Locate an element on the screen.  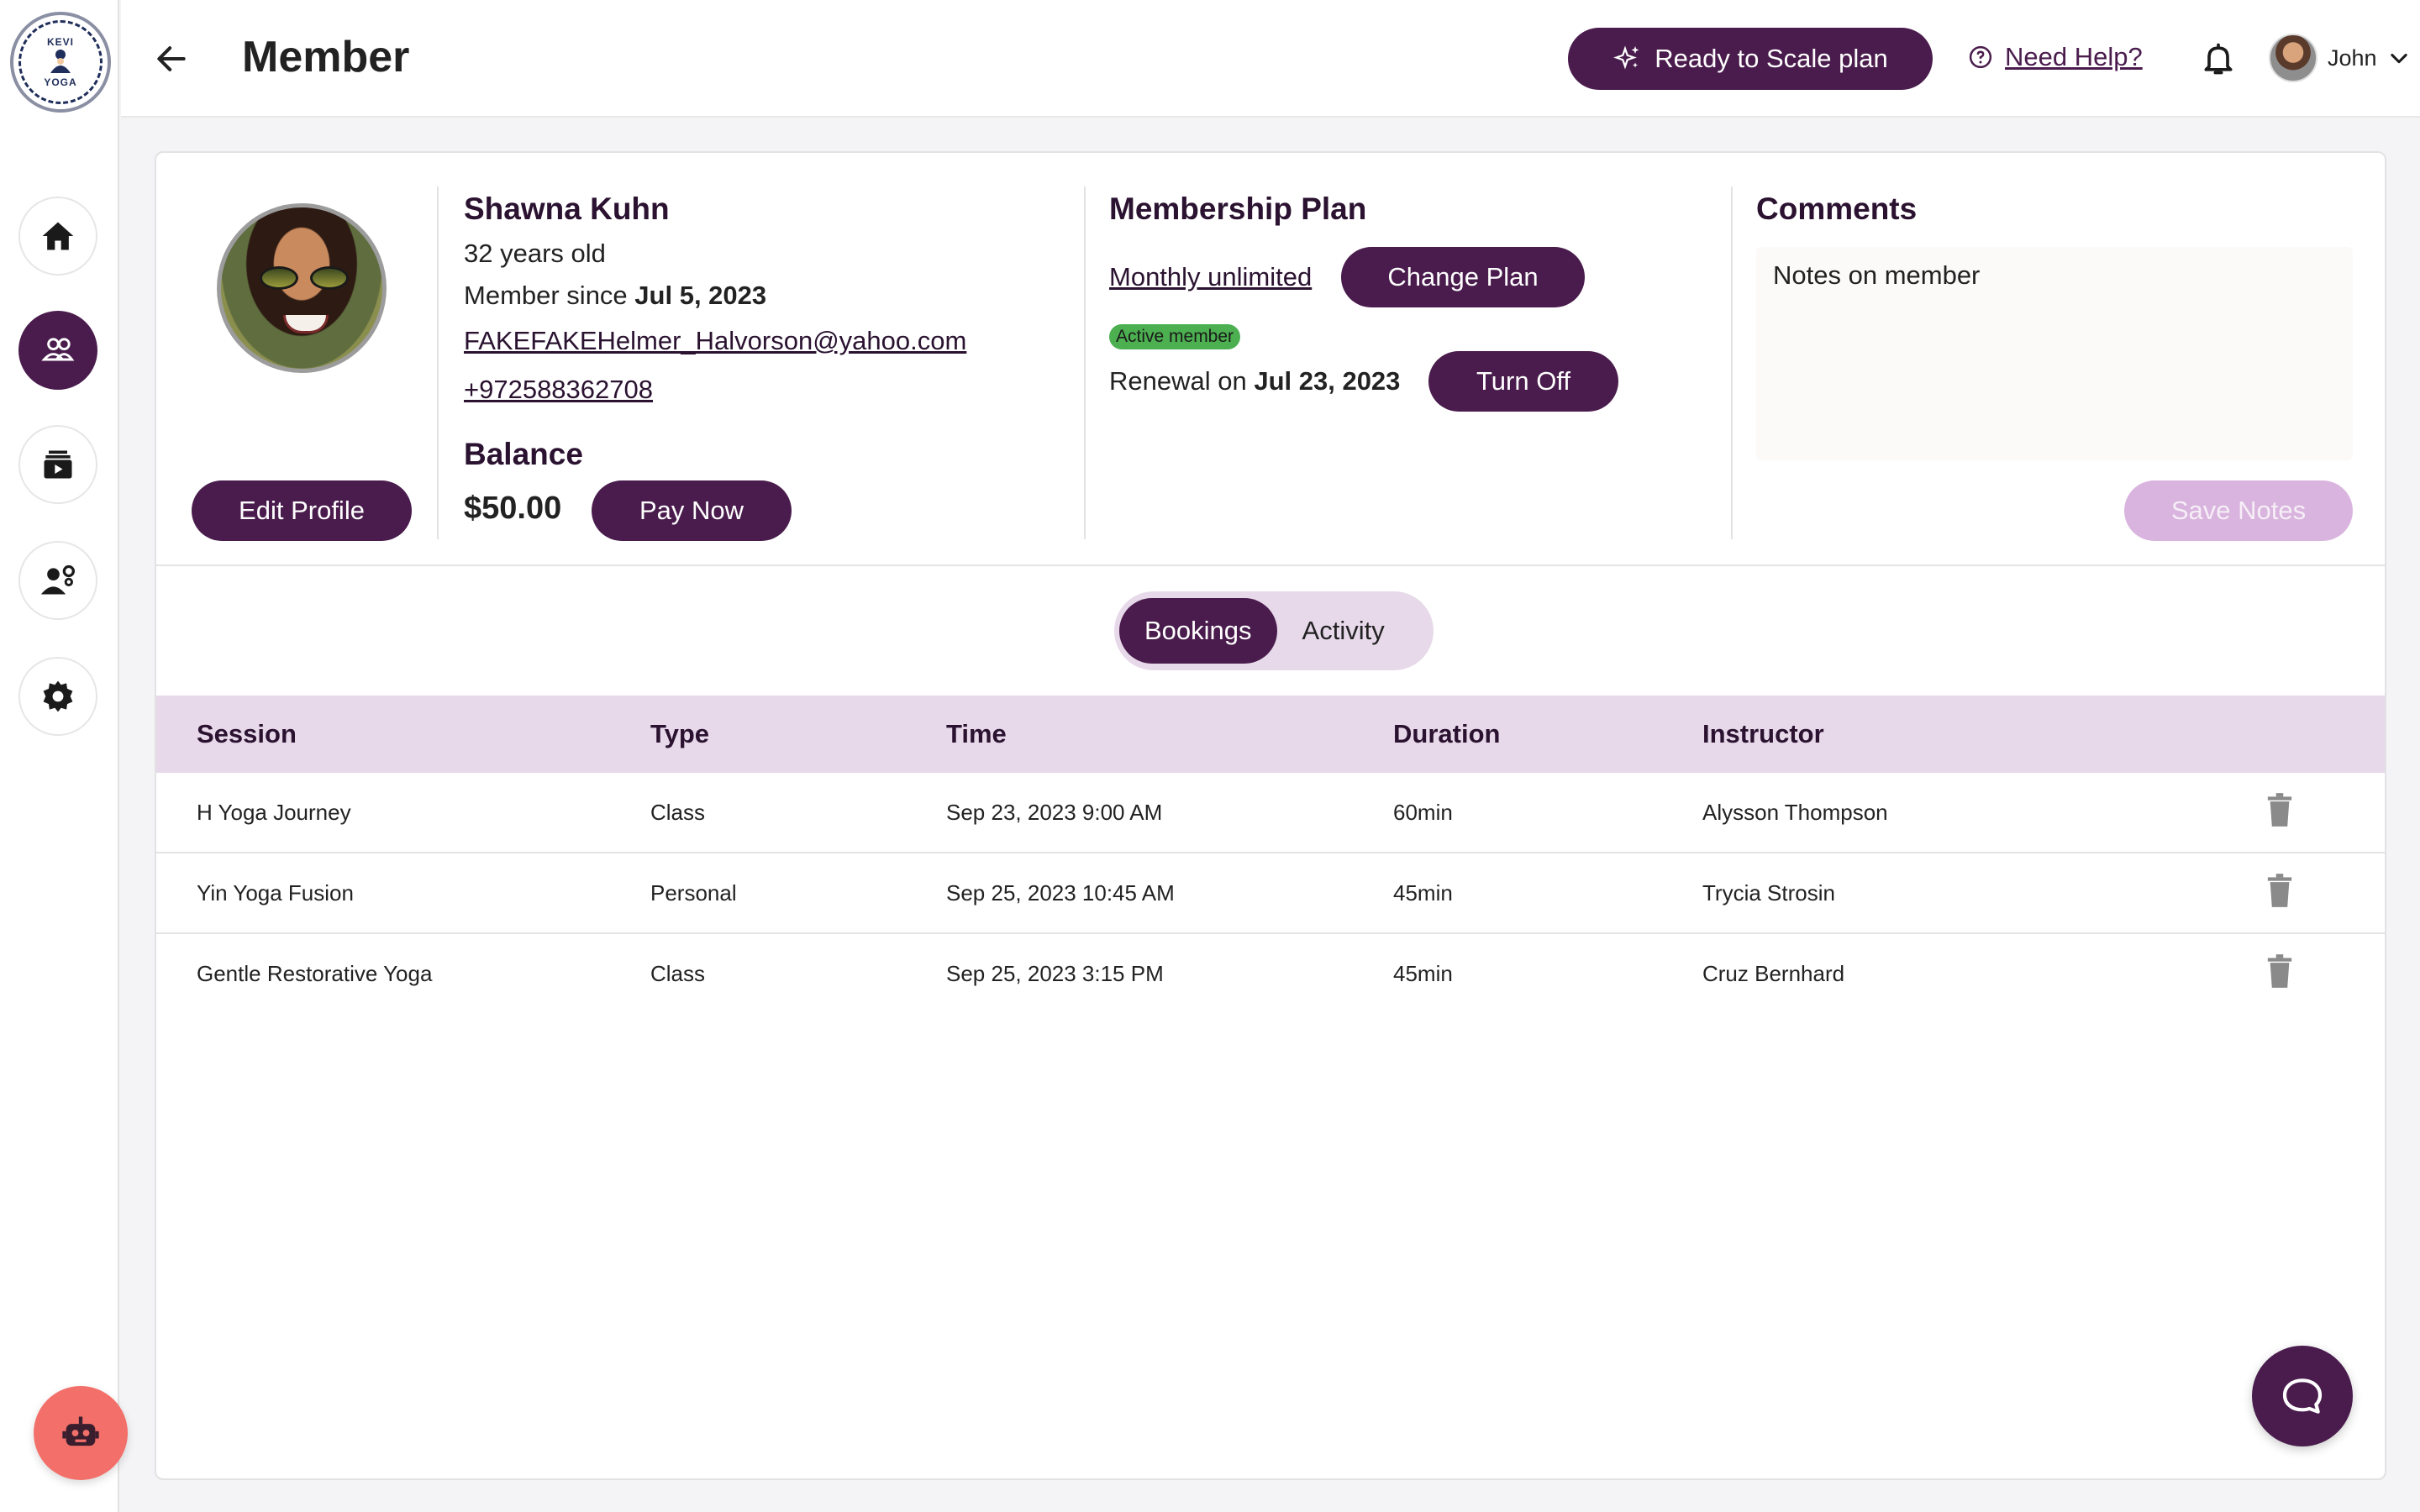
logo-top-text: KEVI is located at coordinates (60, 42).